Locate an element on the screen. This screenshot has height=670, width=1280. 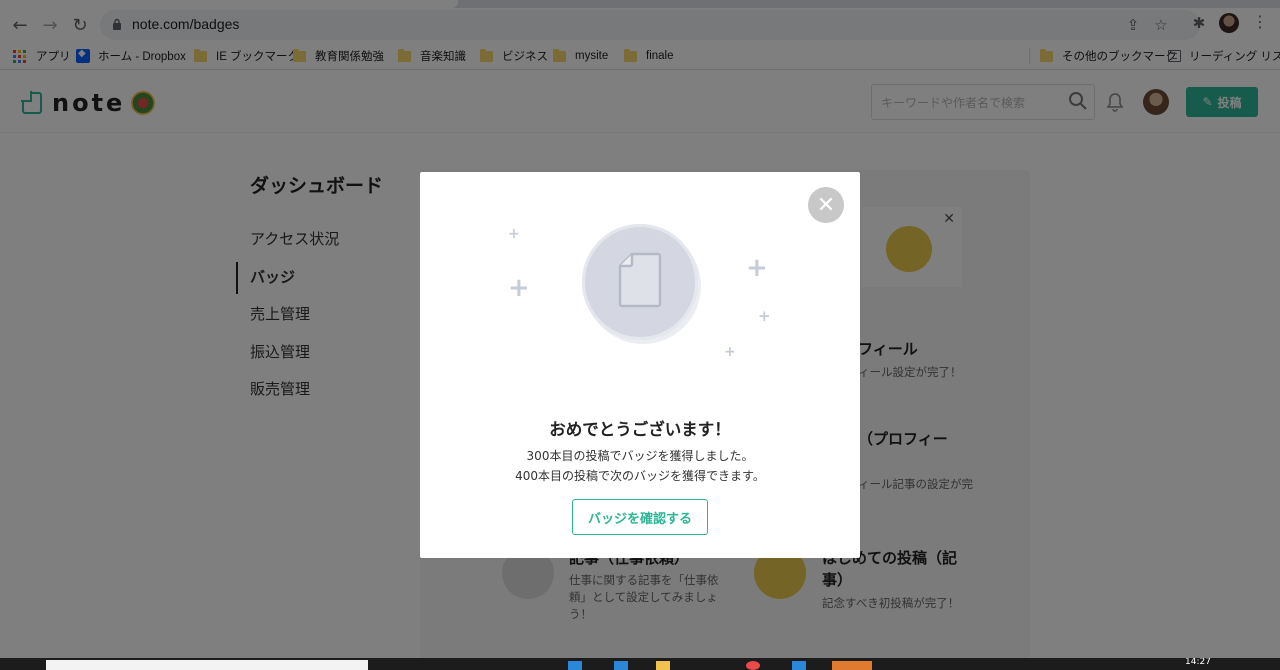
modal-message-2: 400本目の投稿で次のバッジを獲得できます。 is located at coordinates (640, 476).